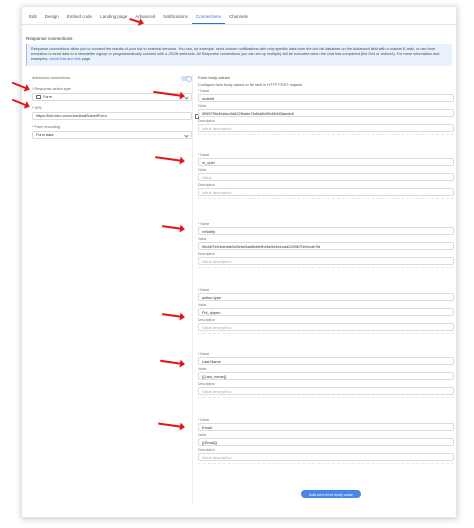 This screenshot has height=528, width=474. What do you see at coordinates (64, 59) in the screenshot?
I see `alert-link: check this and this` at bounding box center [64, 59].